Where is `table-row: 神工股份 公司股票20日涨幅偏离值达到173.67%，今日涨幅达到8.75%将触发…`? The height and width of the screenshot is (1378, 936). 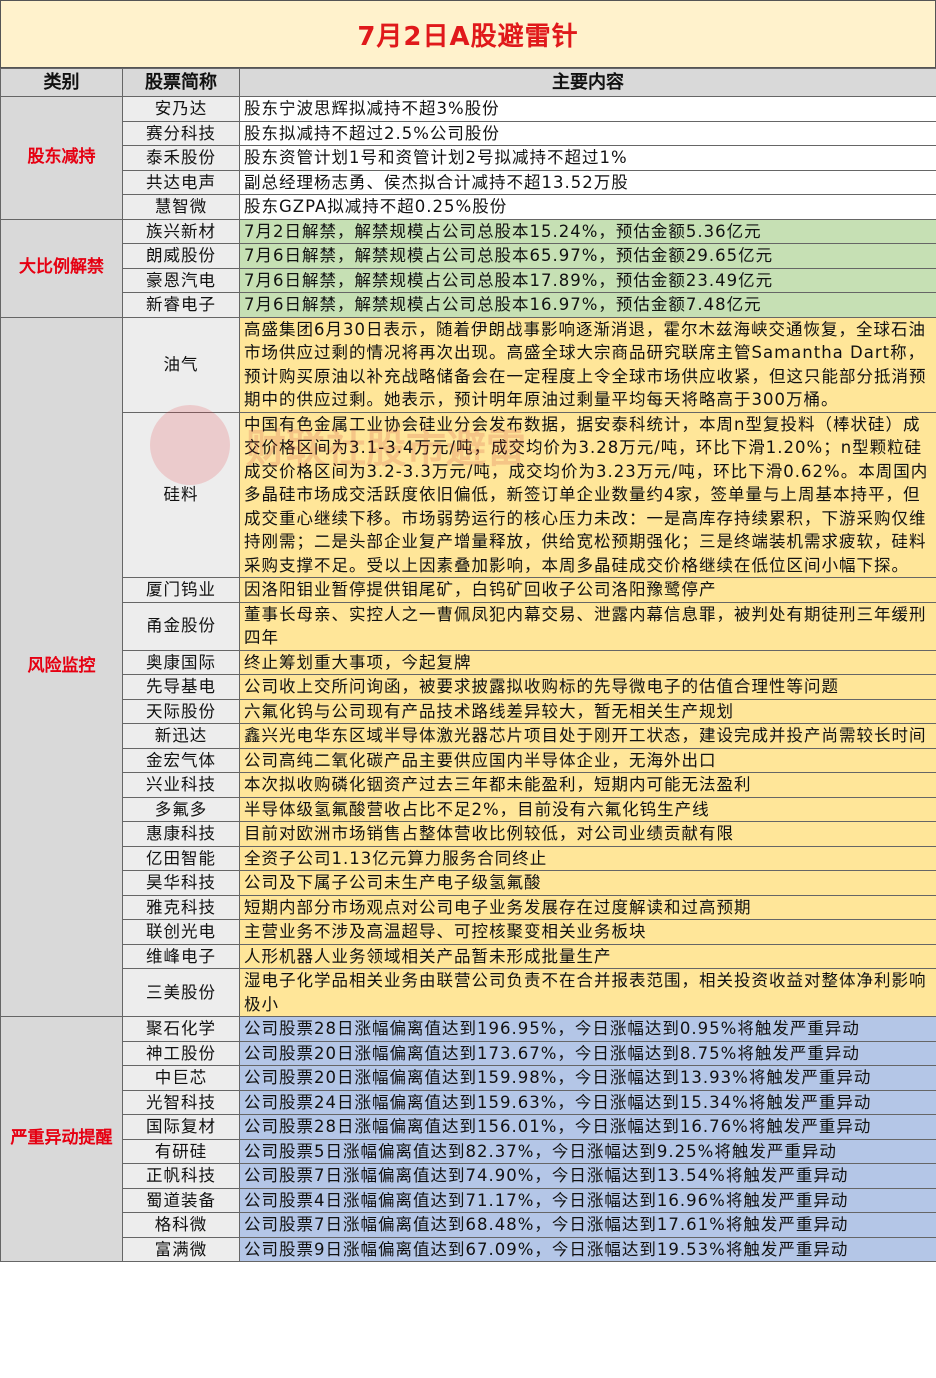 table-row: 神工股份 公司股票20日涨幅偏离值达到173.67%，今日涨幅达到8.75%将触发… is located at coordinates (468, 1053).